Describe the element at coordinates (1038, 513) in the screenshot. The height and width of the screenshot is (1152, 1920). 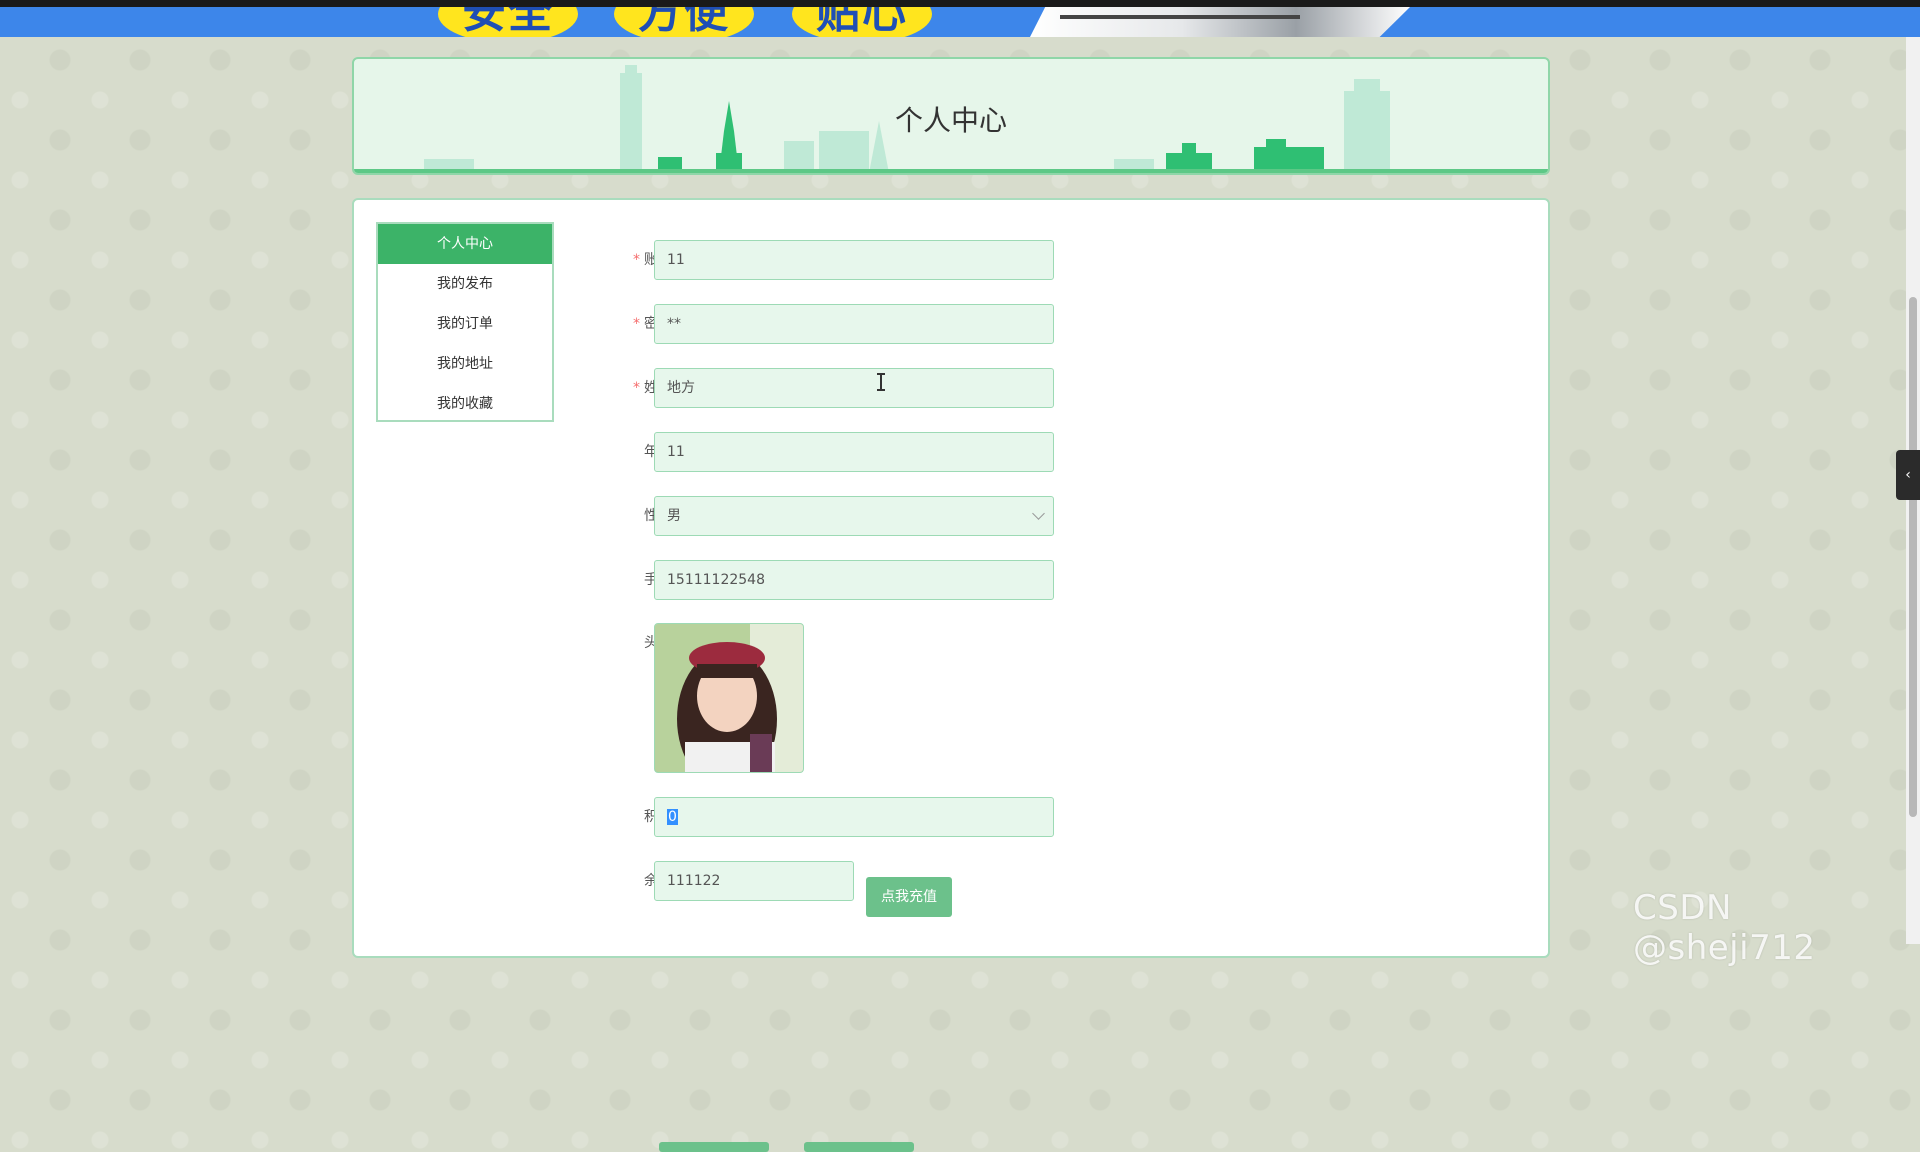
I see `chevron-down-icon` at that location.